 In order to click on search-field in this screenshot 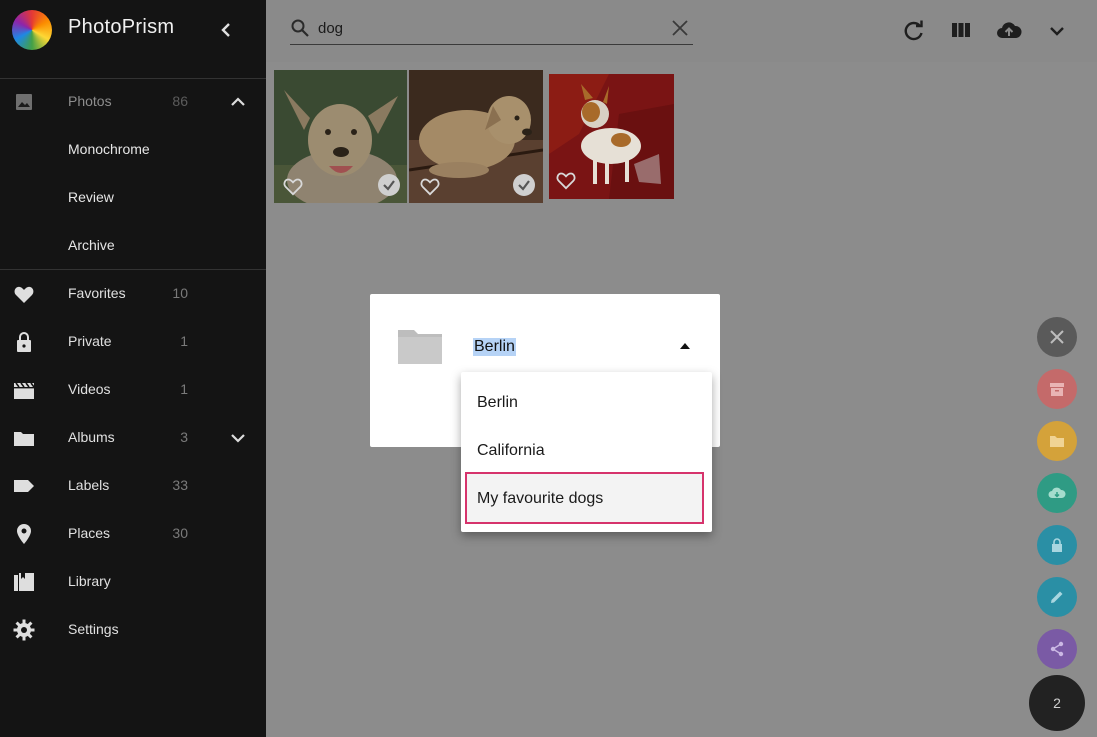, I will do `click(491, 28)`.